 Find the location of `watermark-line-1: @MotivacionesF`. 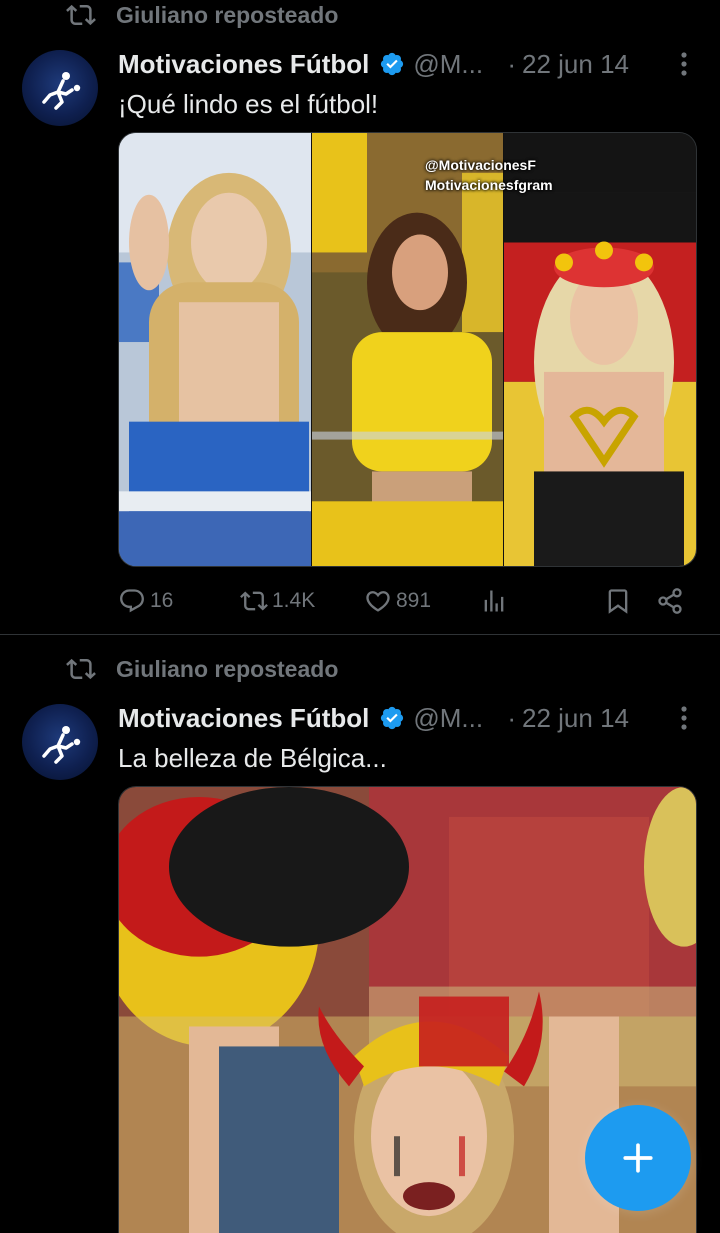

watermark-line-1: @MotivacionesF is located at coordinates (480, 165).